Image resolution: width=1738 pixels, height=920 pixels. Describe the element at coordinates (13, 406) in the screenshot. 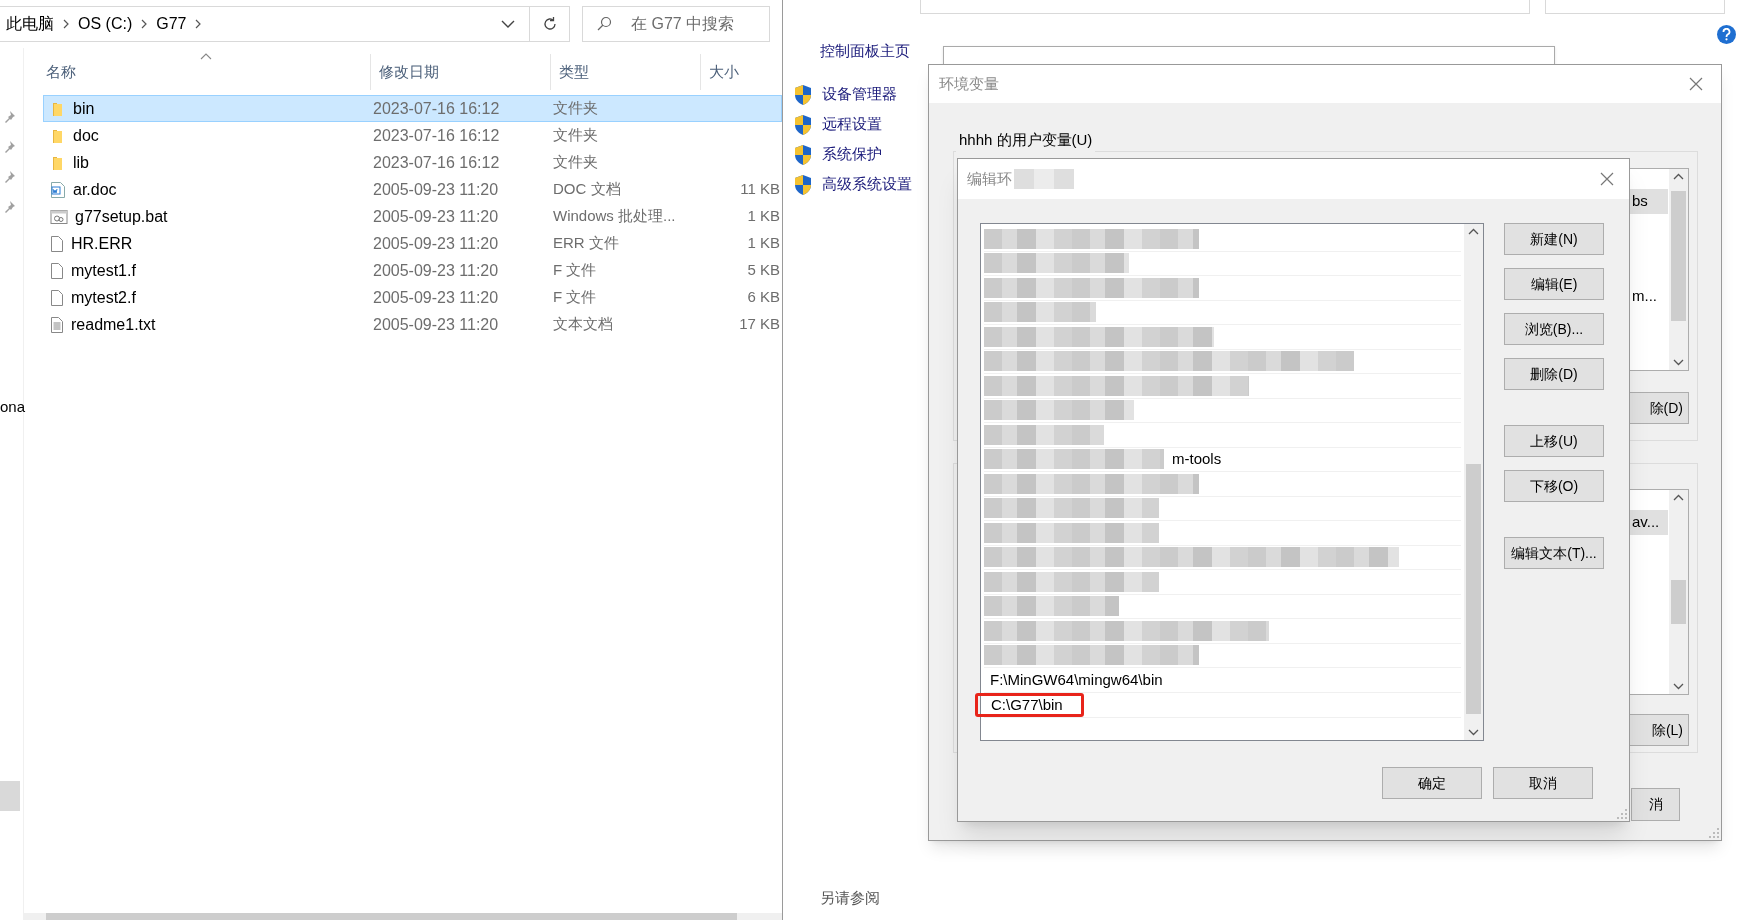

I see `nav-item-text: ona` at that location.